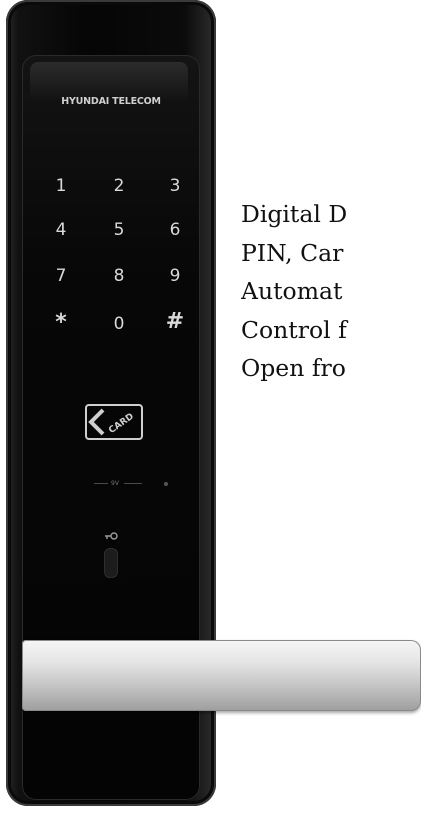 Image resolution: width=421 pixels, height=813 pixels. Describe the element at coordinates (111, 563) in the screenshot. I see `mechanical-key-slot` at that location.